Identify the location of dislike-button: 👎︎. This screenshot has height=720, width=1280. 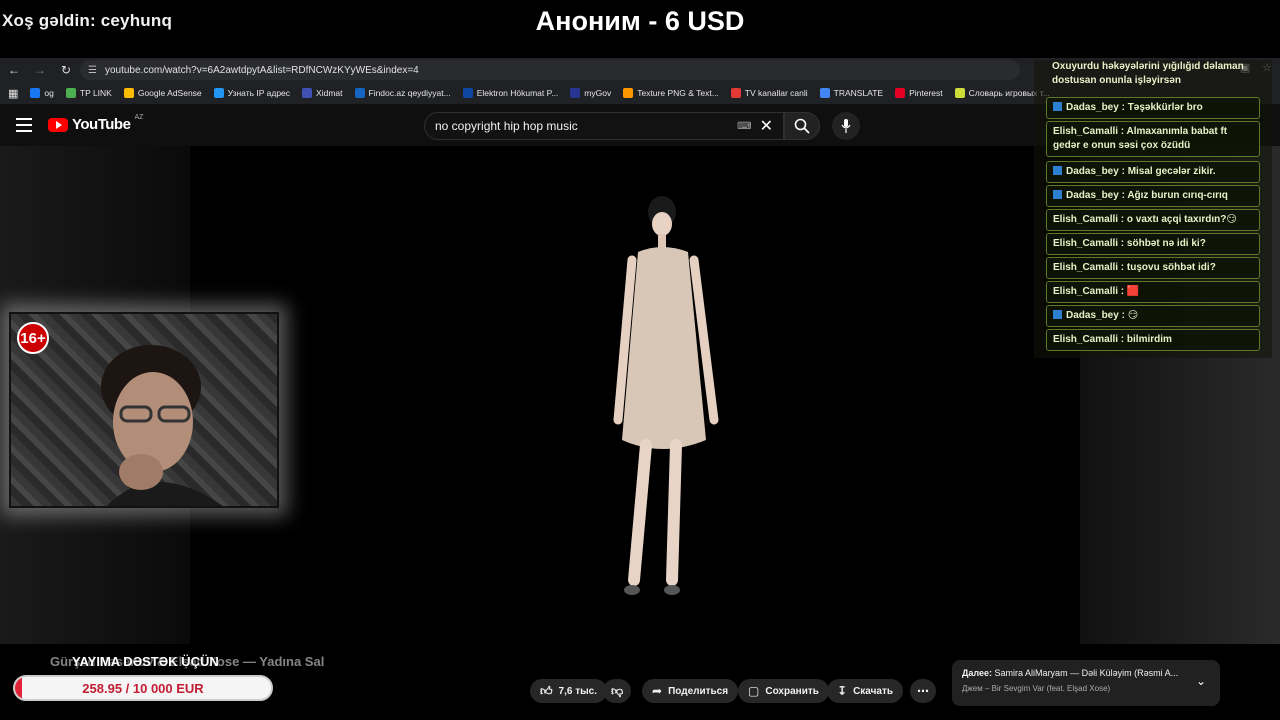
(617, 691).